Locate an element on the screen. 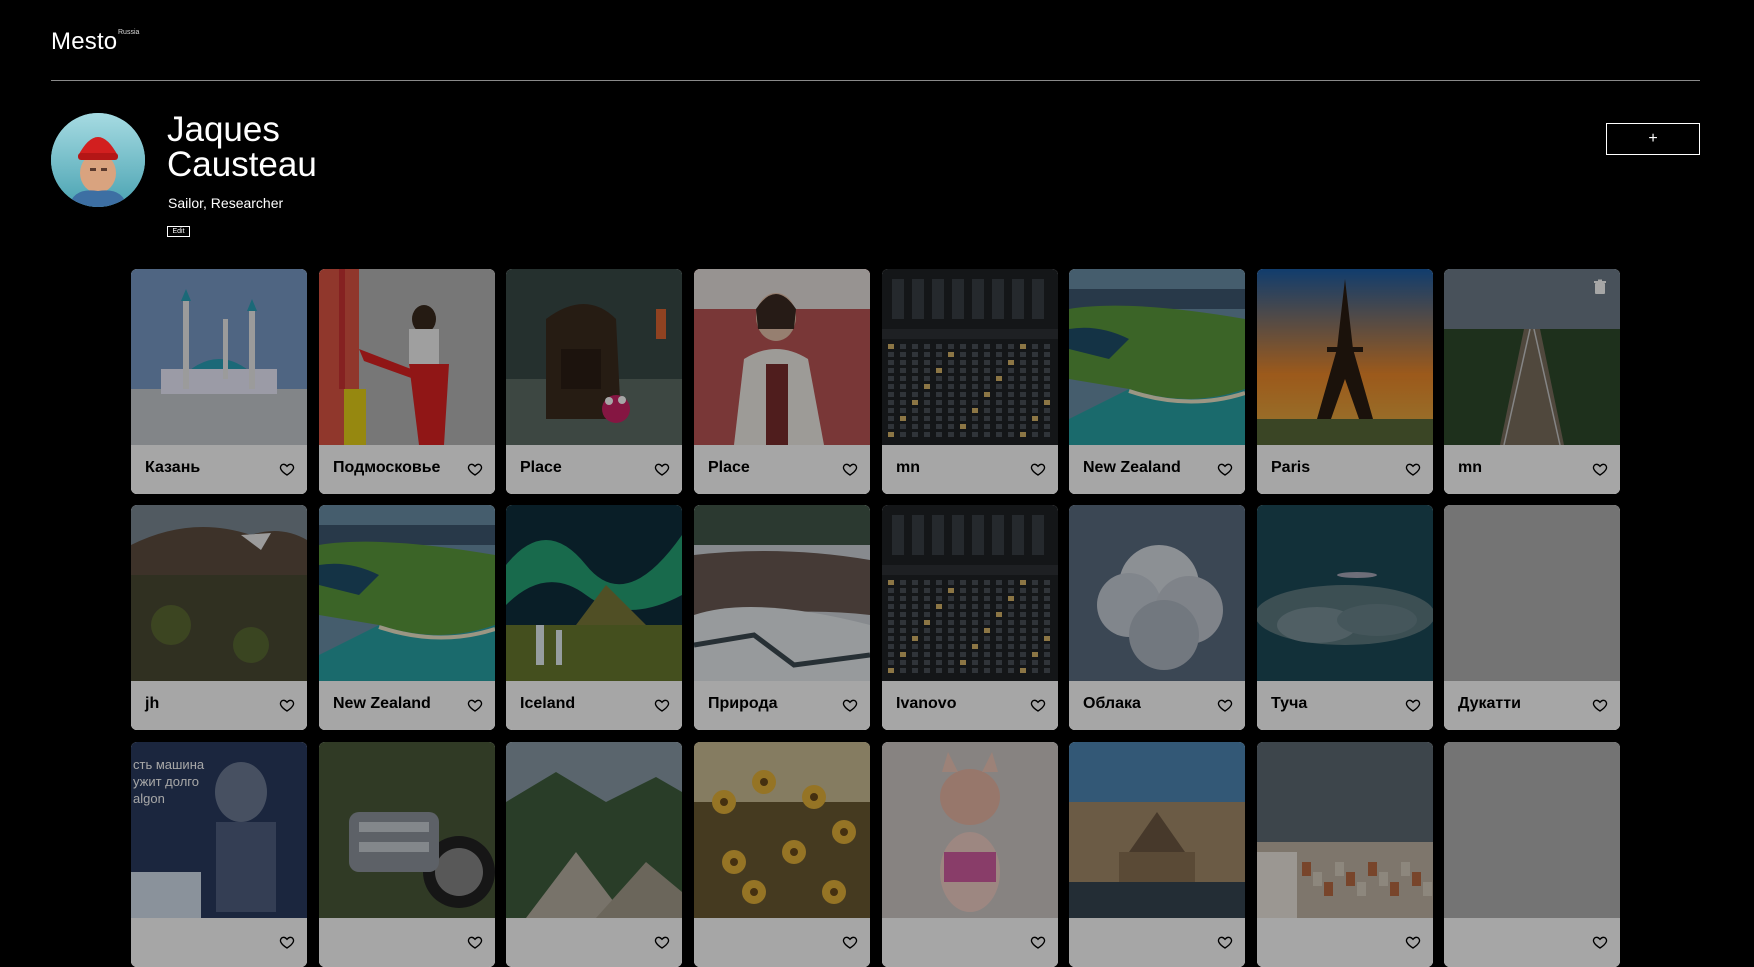  card: сть машина ужит долго algon is located at coordinates (219, 854).